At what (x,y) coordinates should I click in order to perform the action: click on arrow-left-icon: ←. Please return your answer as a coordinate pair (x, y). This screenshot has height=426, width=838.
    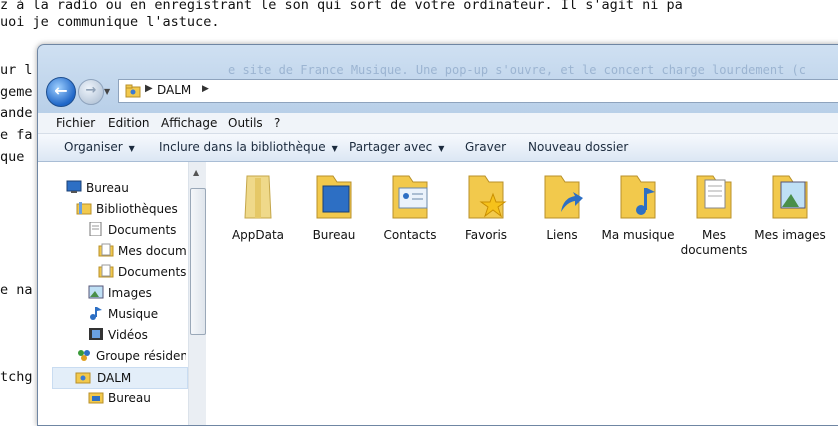
    Looking at the image, I should click on (61, 90).